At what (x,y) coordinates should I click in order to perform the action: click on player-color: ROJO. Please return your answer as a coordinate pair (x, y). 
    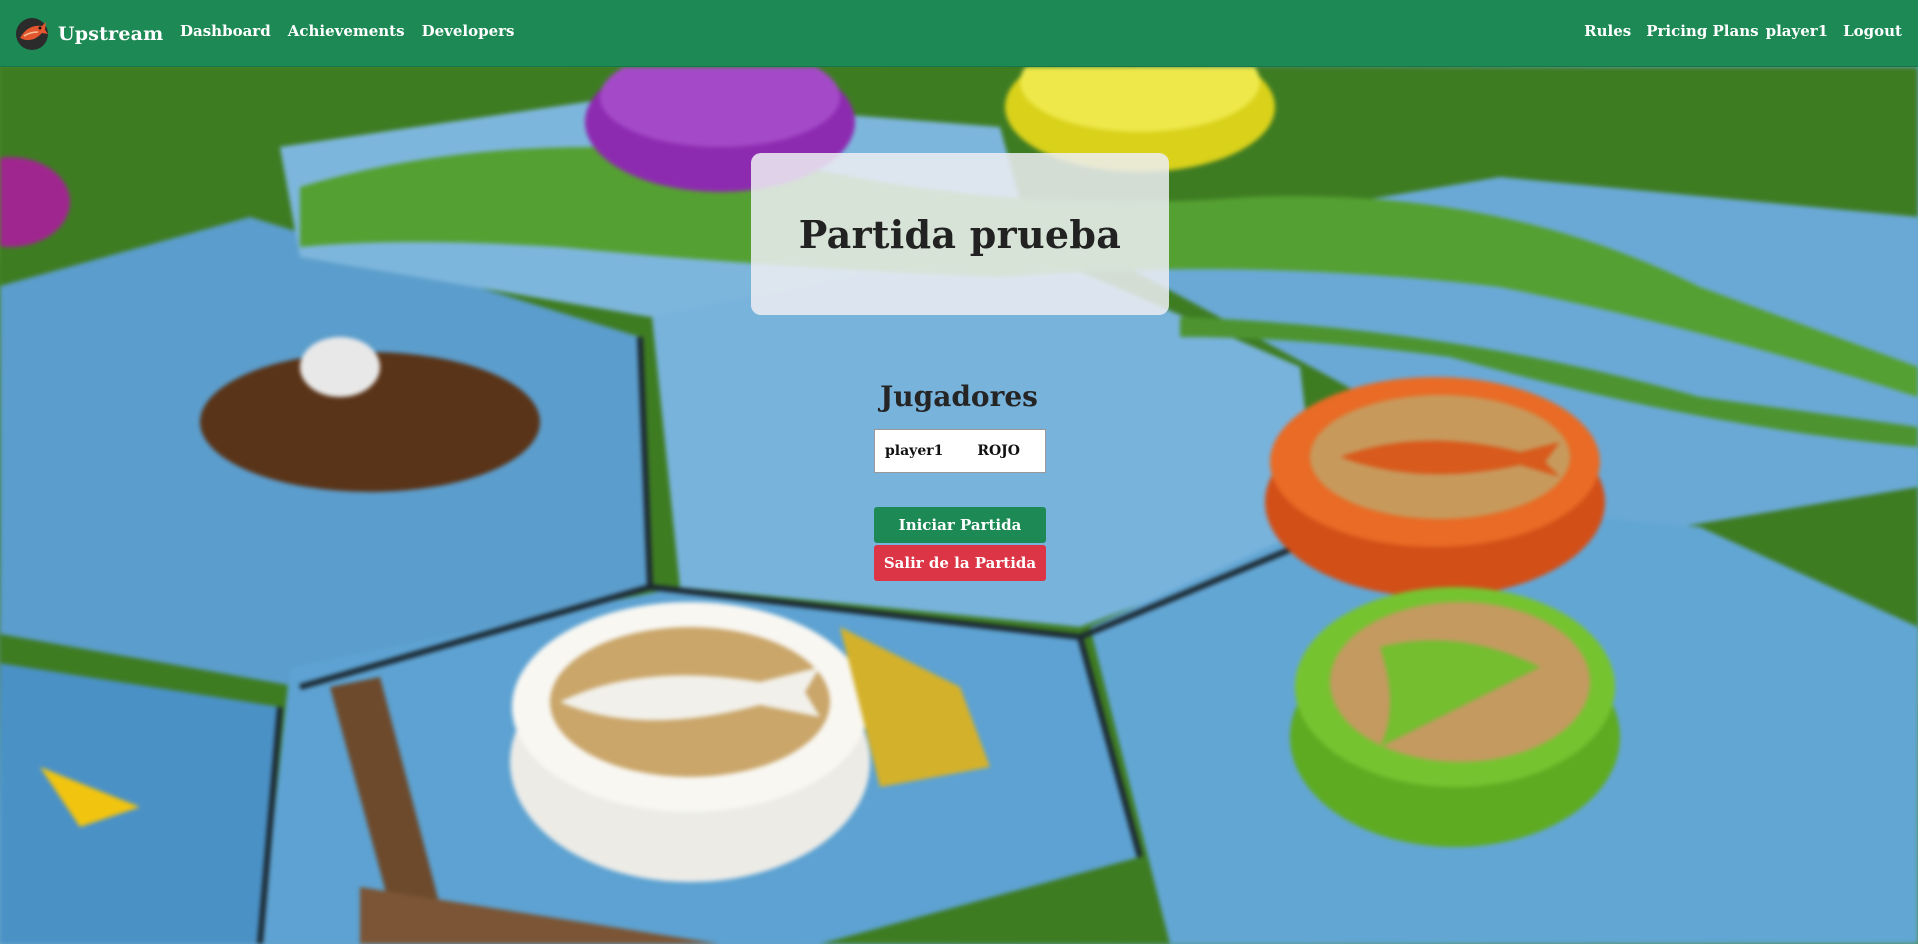
    Looking at the image, I should click on (998, 451).